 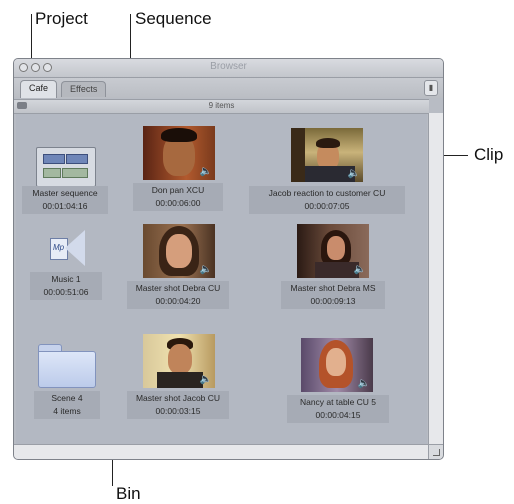 I want to click on item-master-shot-debra-ms: 🔈 Master shot Debra MS 00:00:09:13, so click(x=336, y=277).